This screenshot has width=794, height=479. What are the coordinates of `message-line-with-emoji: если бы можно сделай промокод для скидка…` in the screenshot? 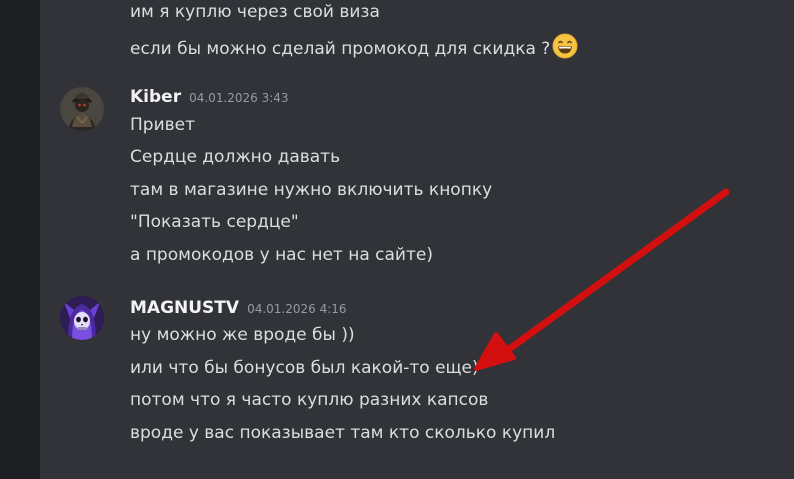 It's located at (354, 46).